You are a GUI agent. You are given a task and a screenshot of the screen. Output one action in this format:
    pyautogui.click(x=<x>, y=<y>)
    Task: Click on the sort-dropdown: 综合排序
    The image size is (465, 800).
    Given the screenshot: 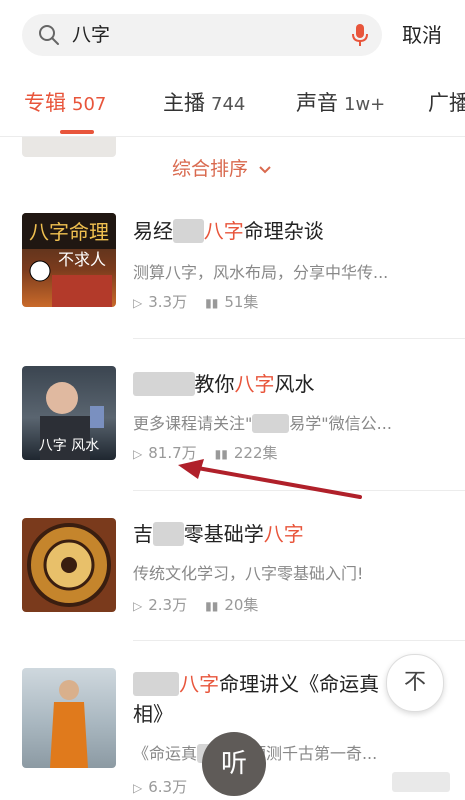 What is the action you would take?
    pyautogui.click(x=222, y=167)
    